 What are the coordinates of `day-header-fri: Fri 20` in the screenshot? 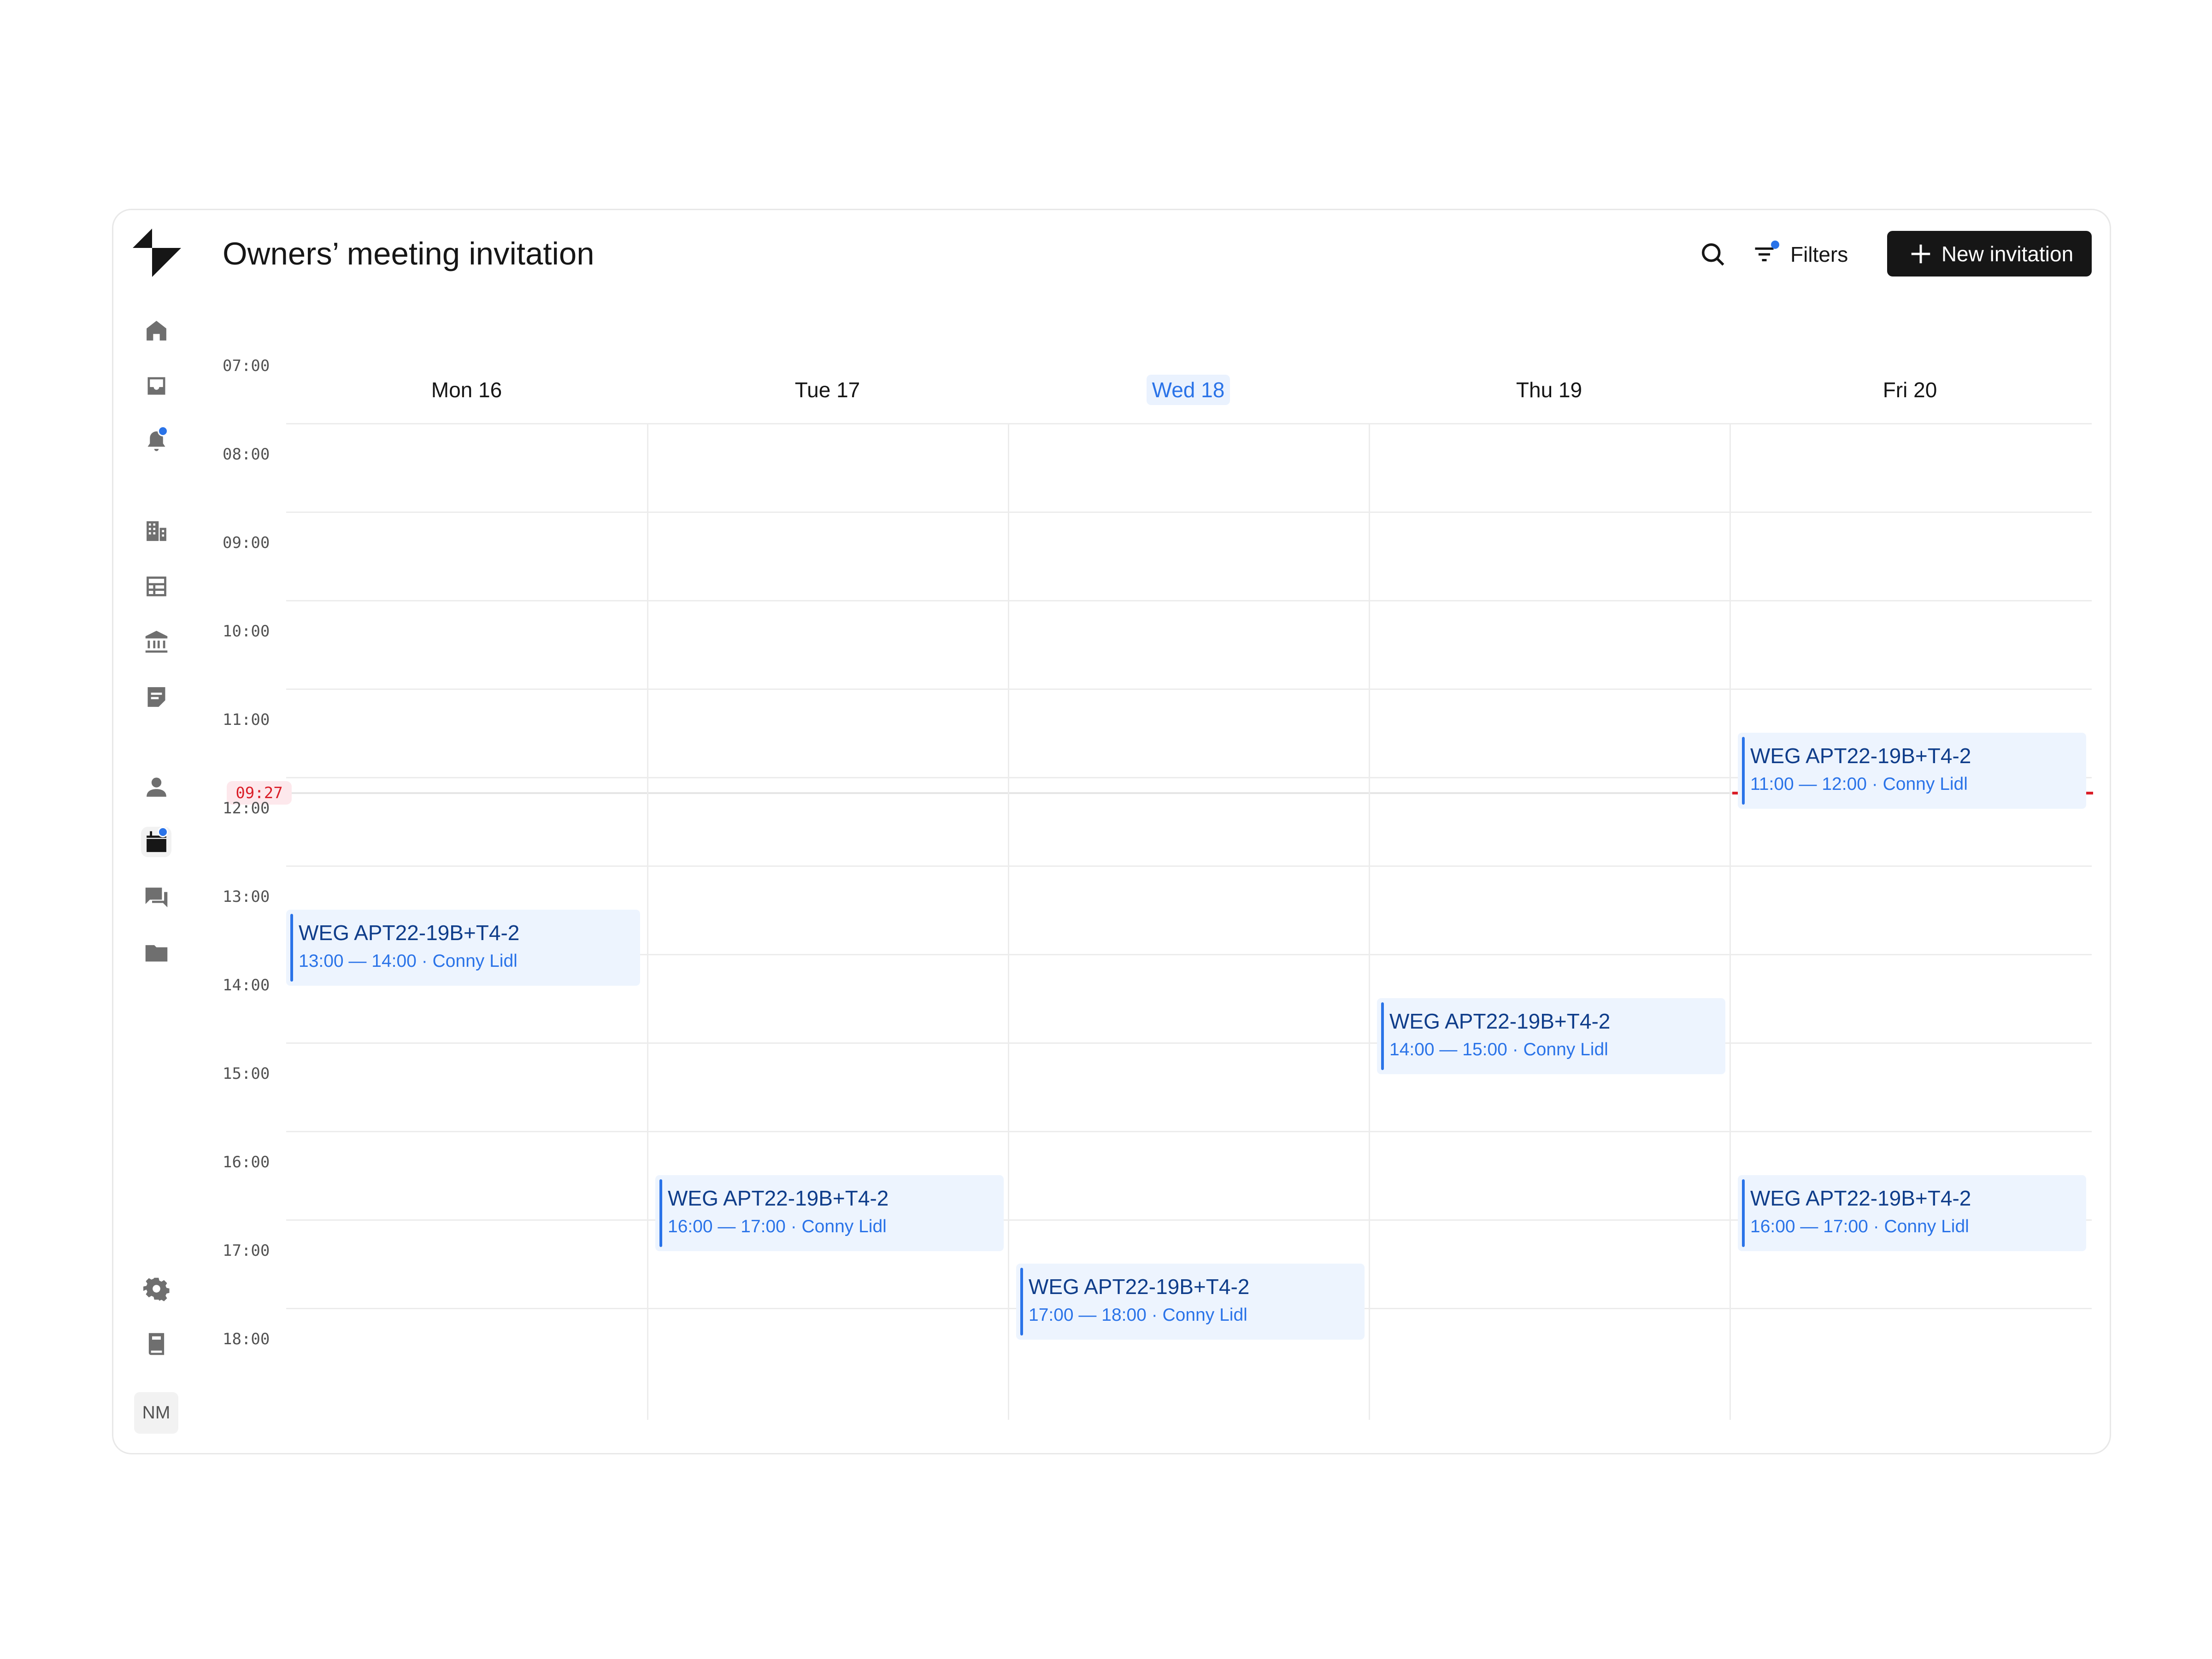 It's located at (1910, 390).